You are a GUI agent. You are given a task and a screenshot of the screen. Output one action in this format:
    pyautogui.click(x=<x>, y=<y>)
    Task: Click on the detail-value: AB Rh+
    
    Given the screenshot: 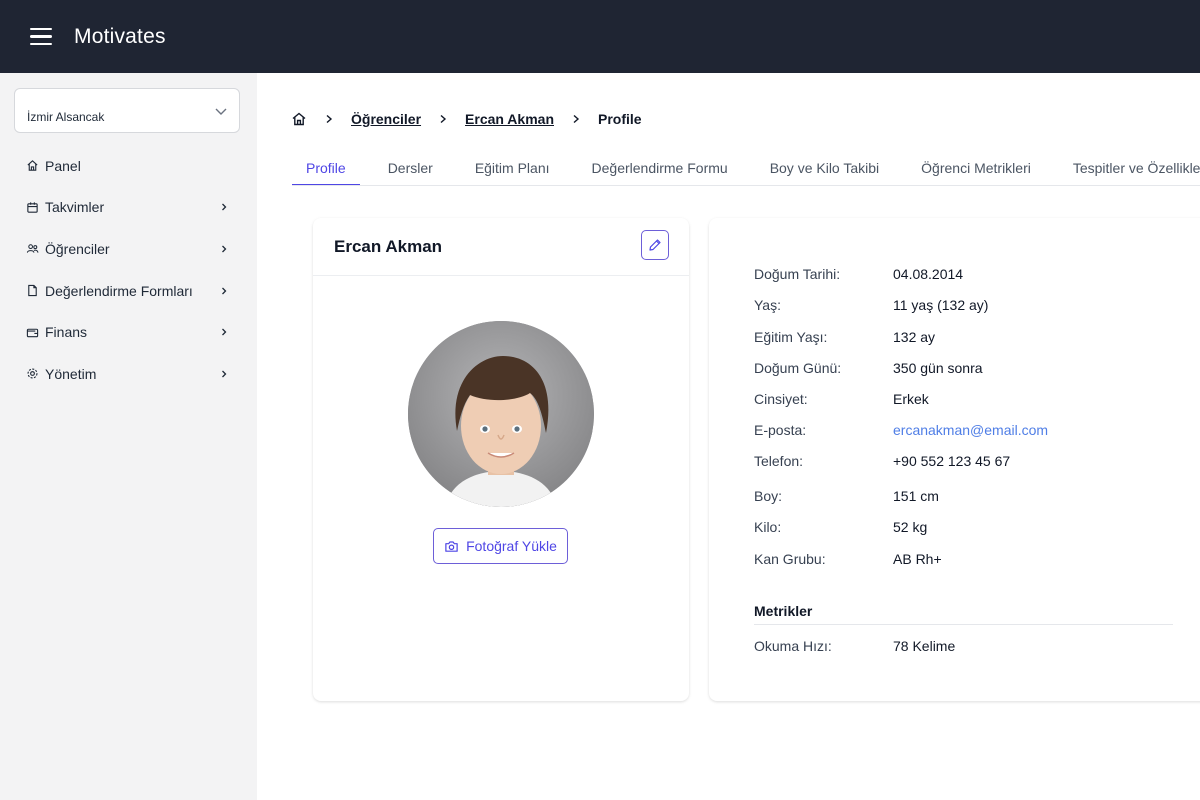 What is the action you would take?
    pyautogui.click(x=917, y=559)
    